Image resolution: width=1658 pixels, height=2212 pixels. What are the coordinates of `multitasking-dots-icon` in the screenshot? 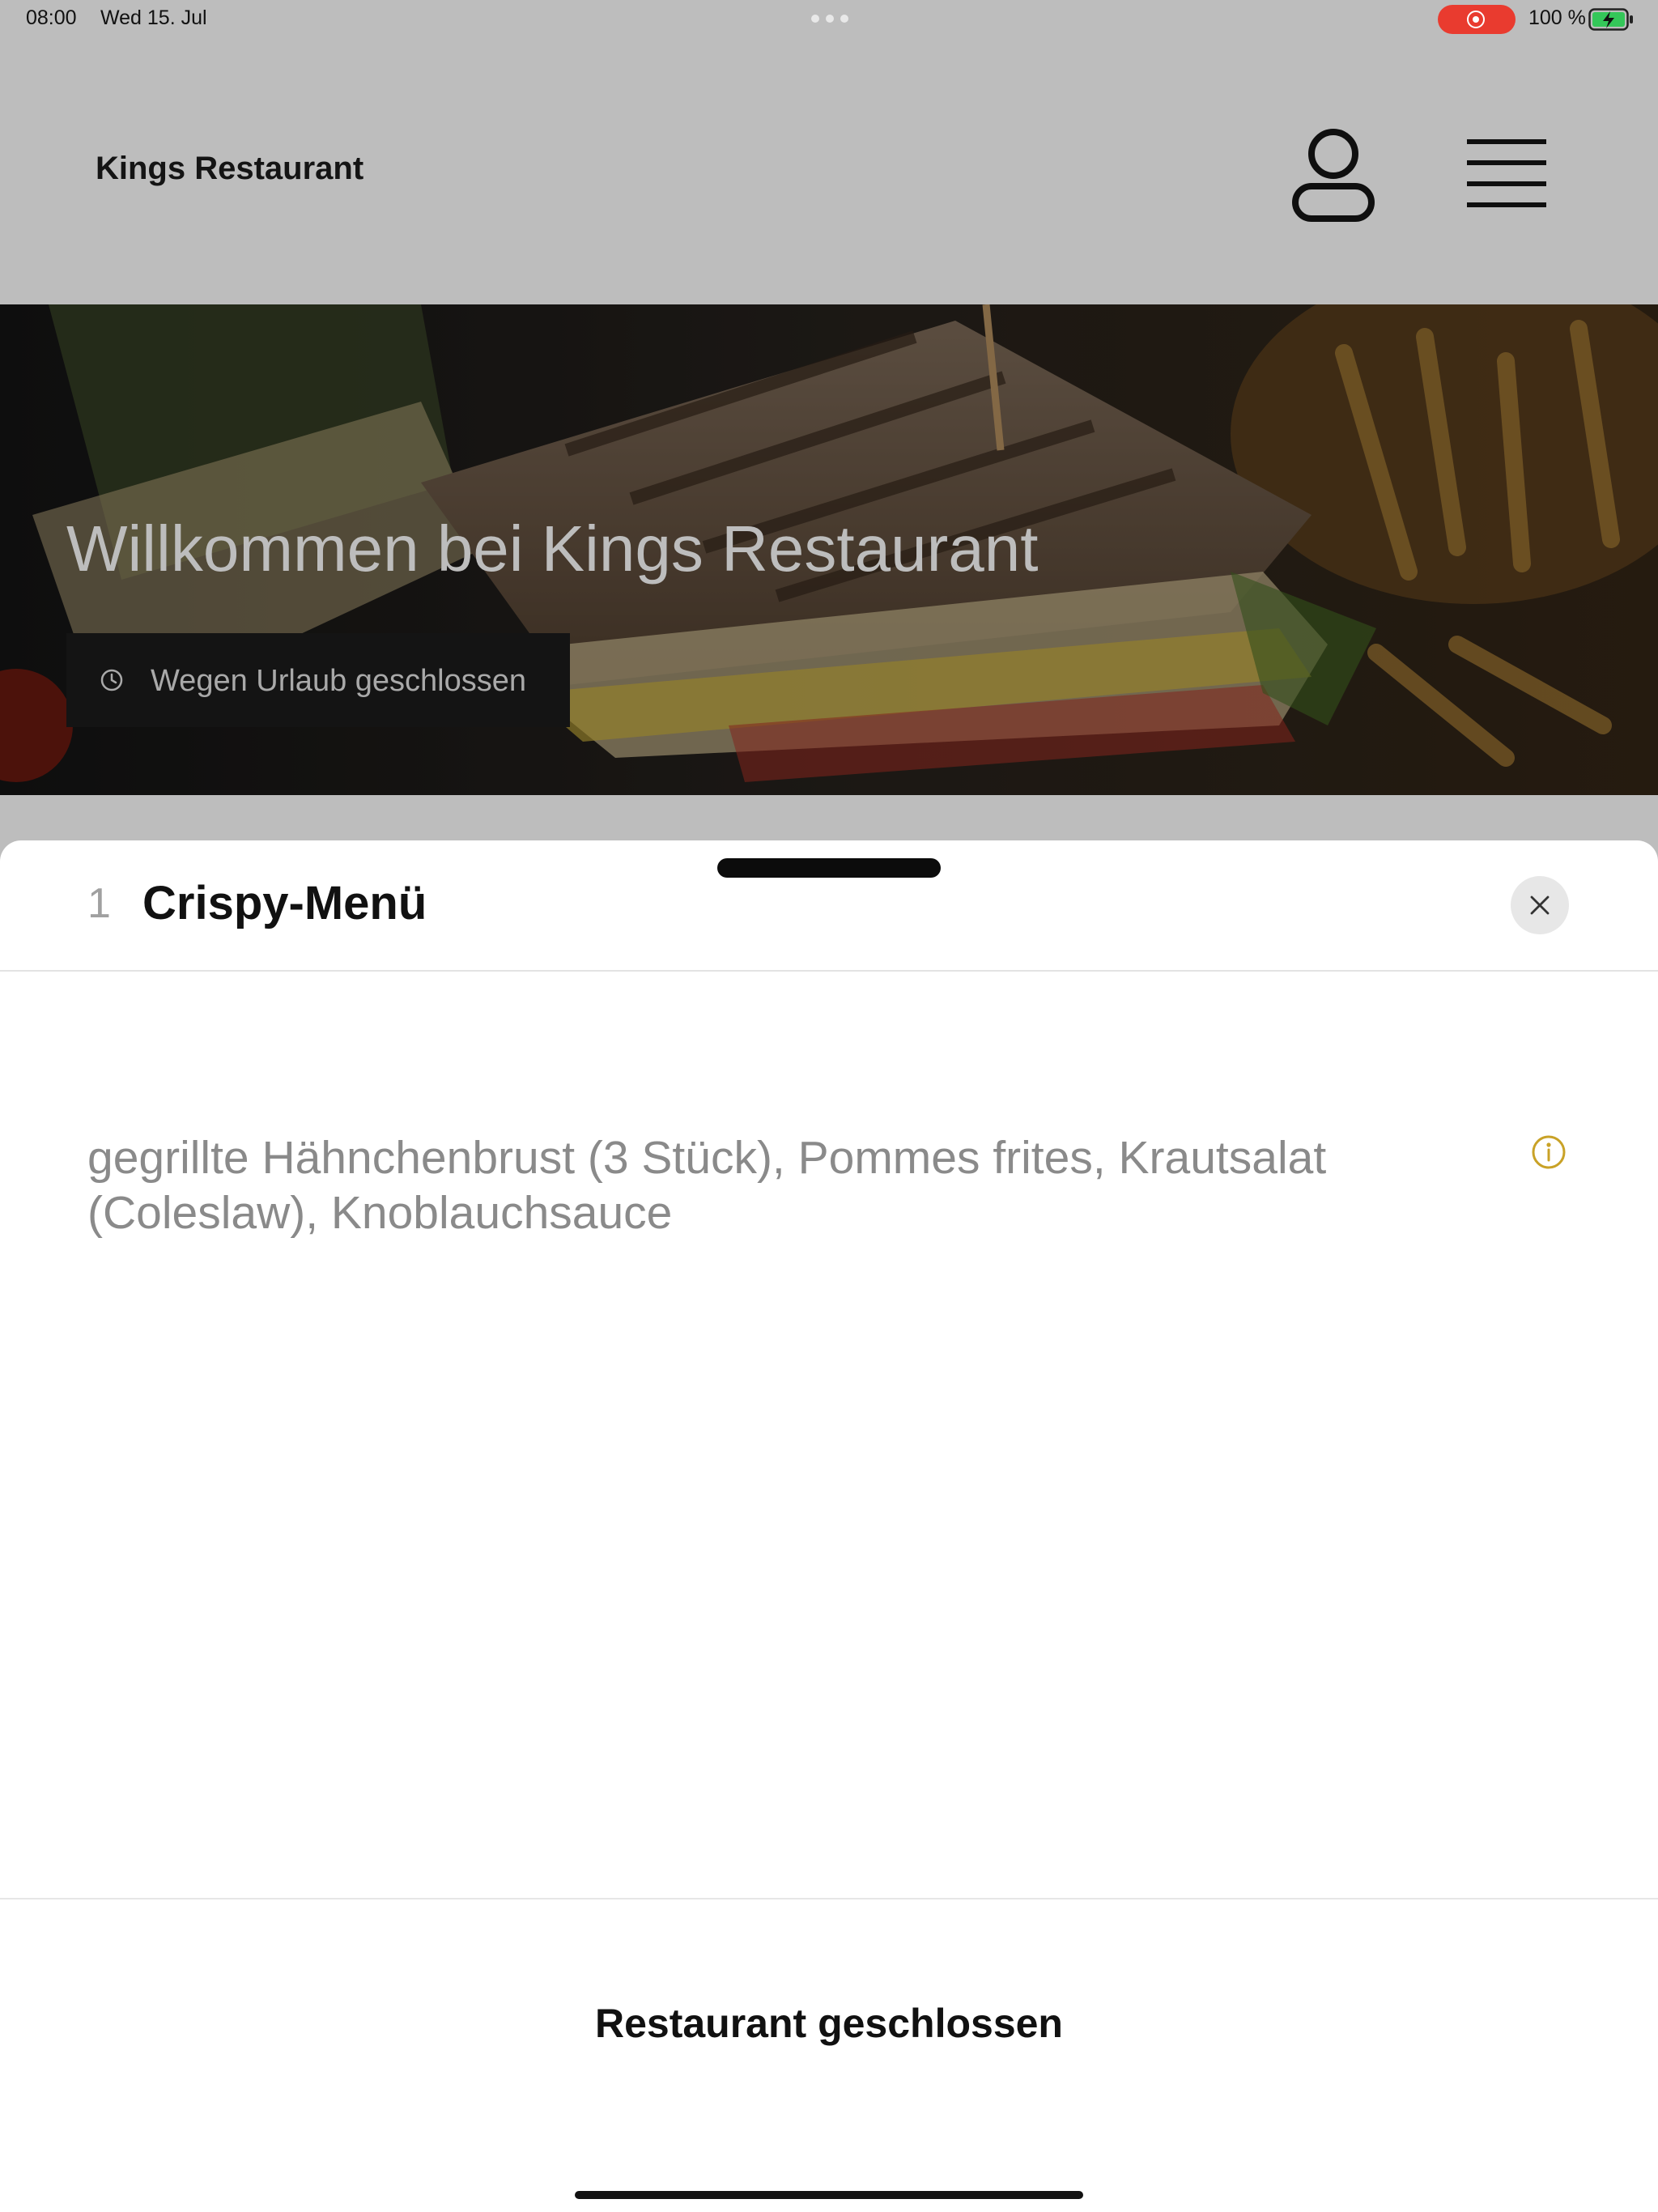 It's located at (829, 19).